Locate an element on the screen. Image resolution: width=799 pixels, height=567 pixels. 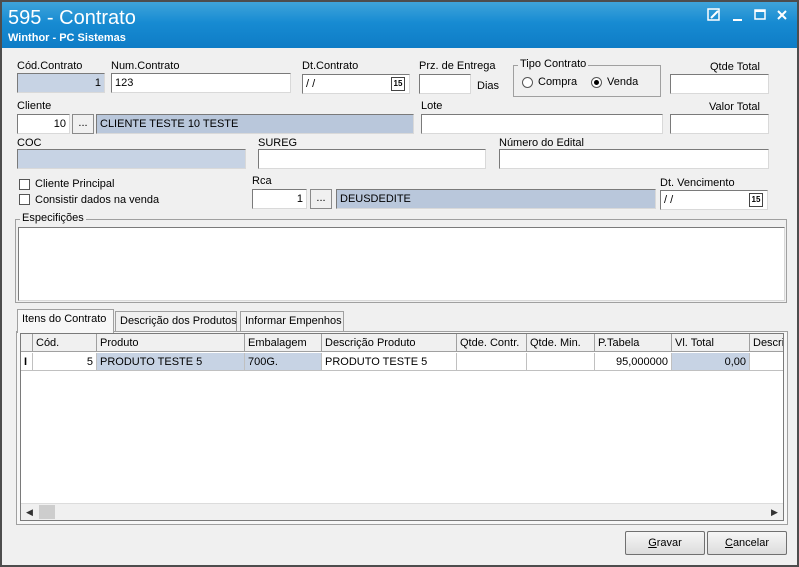
grid-header-embalagem: Embalagem is located at coordinates (283, 343).